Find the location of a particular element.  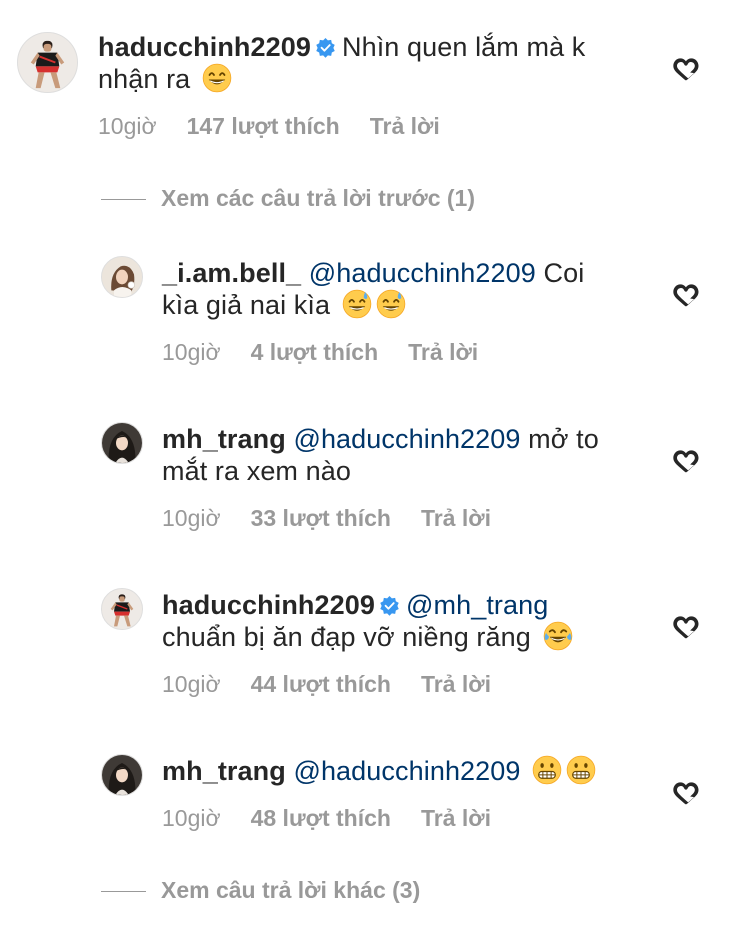

comment-body-line2: nhận ra is located at coordinates (144, 79).